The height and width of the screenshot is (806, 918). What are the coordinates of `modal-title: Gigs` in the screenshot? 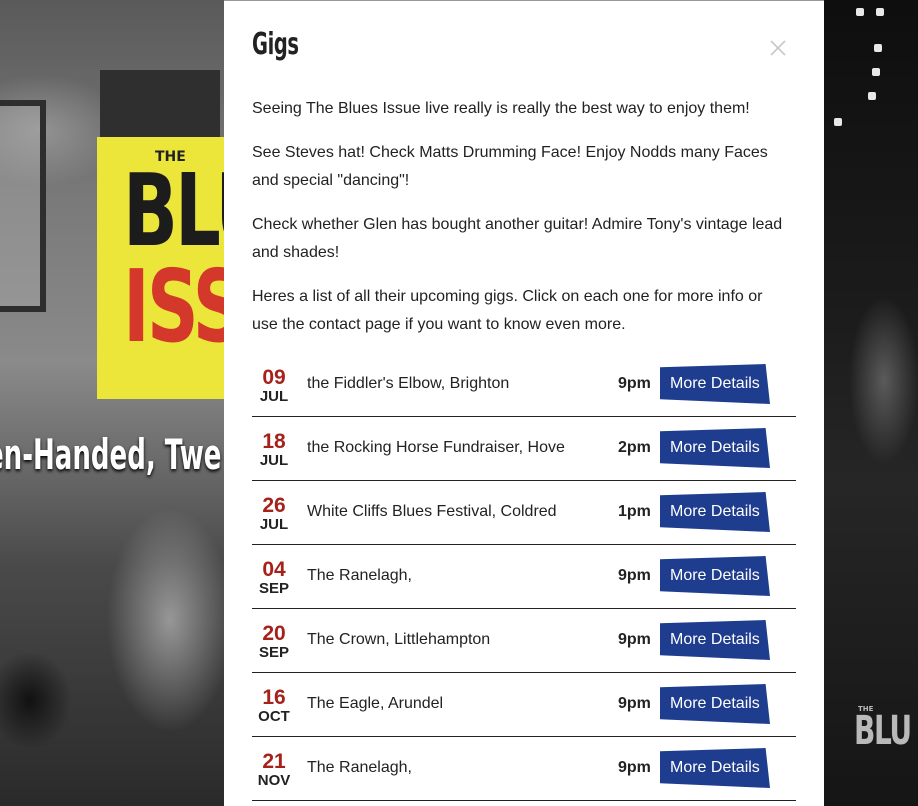 It's located at (275, 44).